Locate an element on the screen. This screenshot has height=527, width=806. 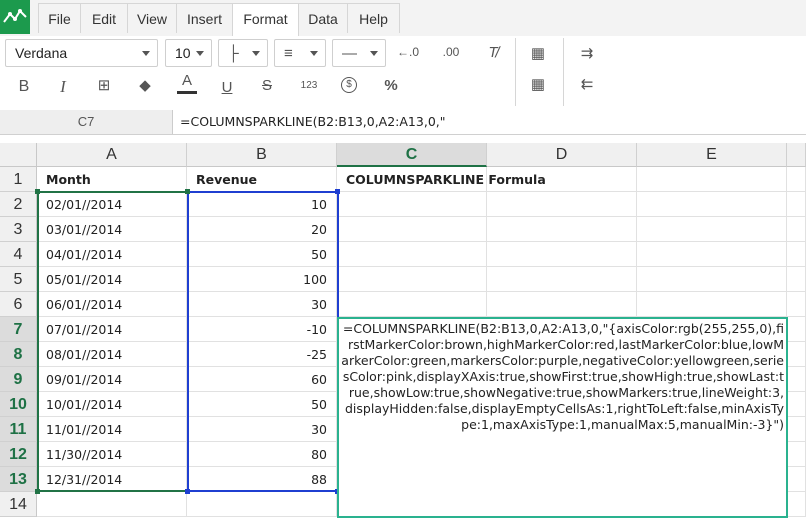
cell-f9 is located at coordinates (796, 379).